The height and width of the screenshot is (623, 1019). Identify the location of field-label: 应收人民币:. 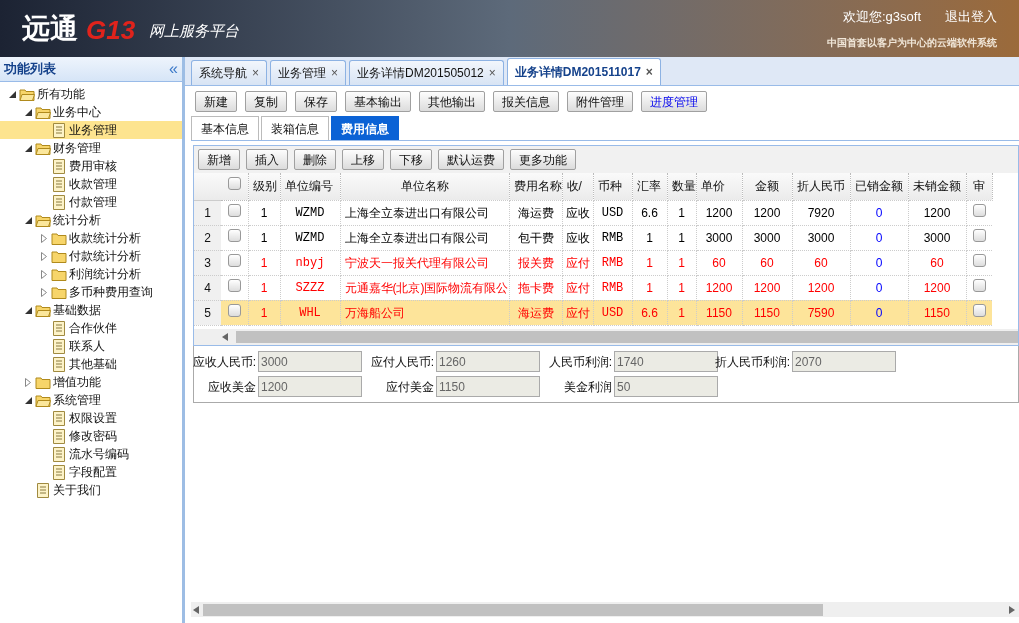
(224, 362).